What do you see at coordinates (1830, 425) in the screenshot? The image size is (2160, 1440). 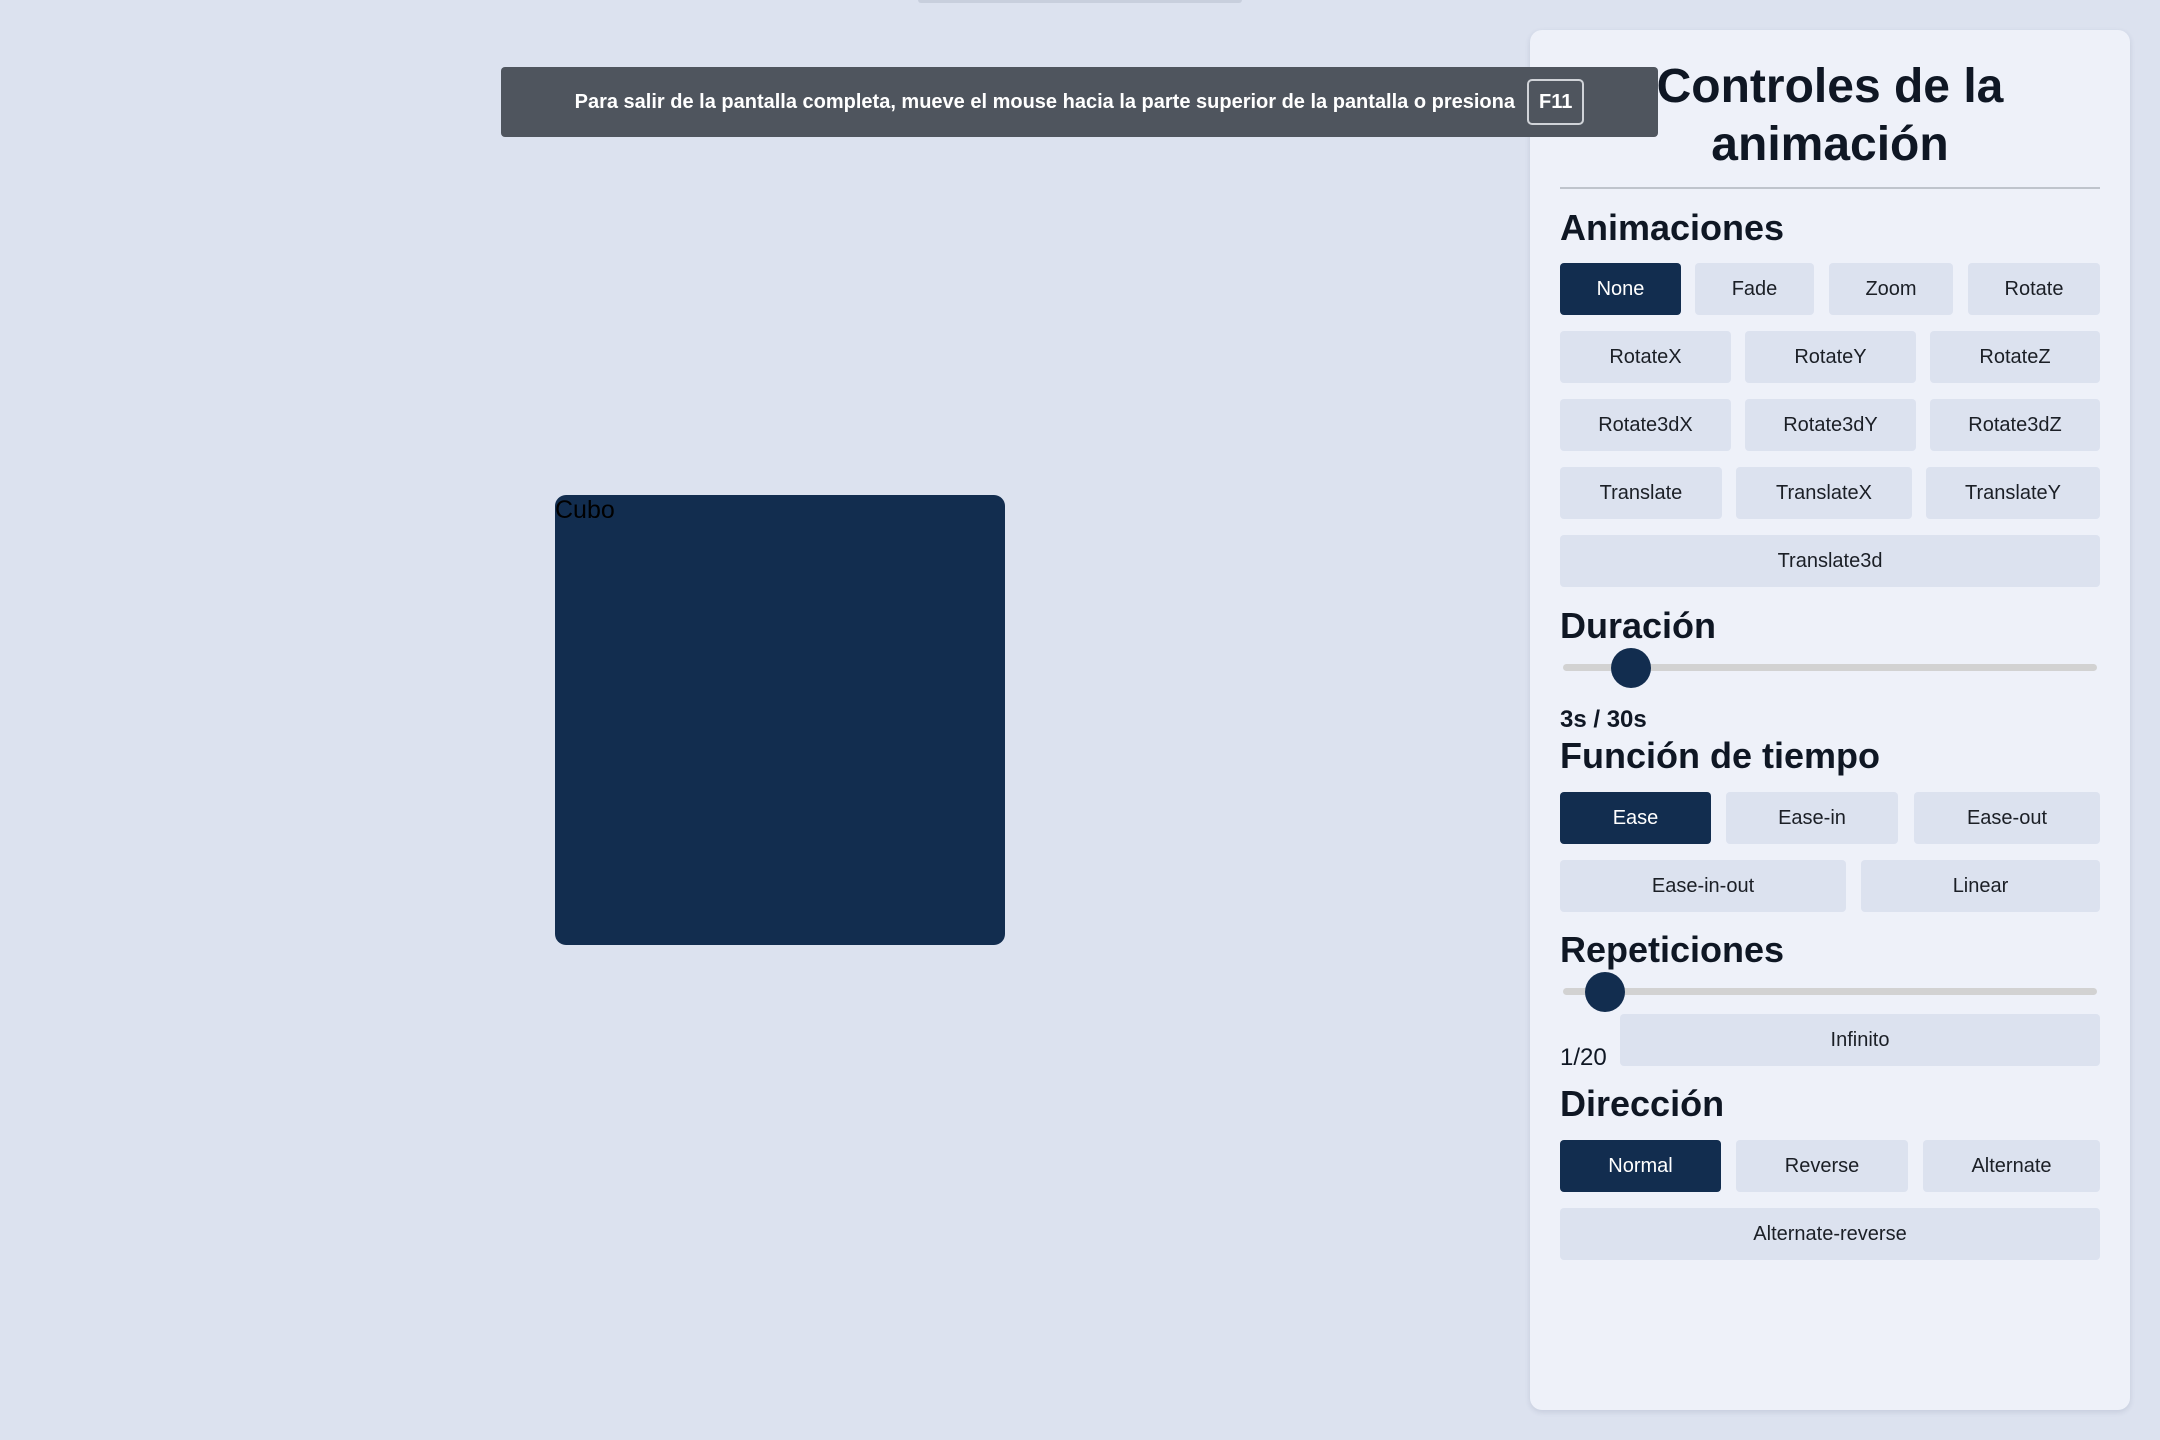 I see `animation-button-rotate3dy: Rotate3dY` at bounding box center [1830, 425].